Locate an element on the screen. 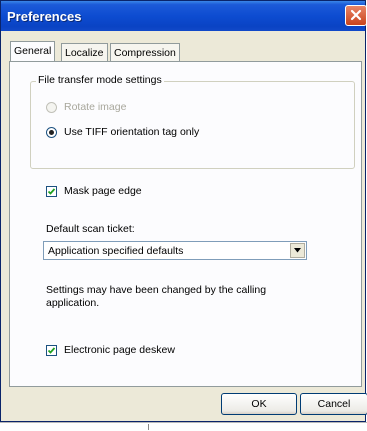  scan-ticket-dropdown-button is located at coordinates (297, 250).